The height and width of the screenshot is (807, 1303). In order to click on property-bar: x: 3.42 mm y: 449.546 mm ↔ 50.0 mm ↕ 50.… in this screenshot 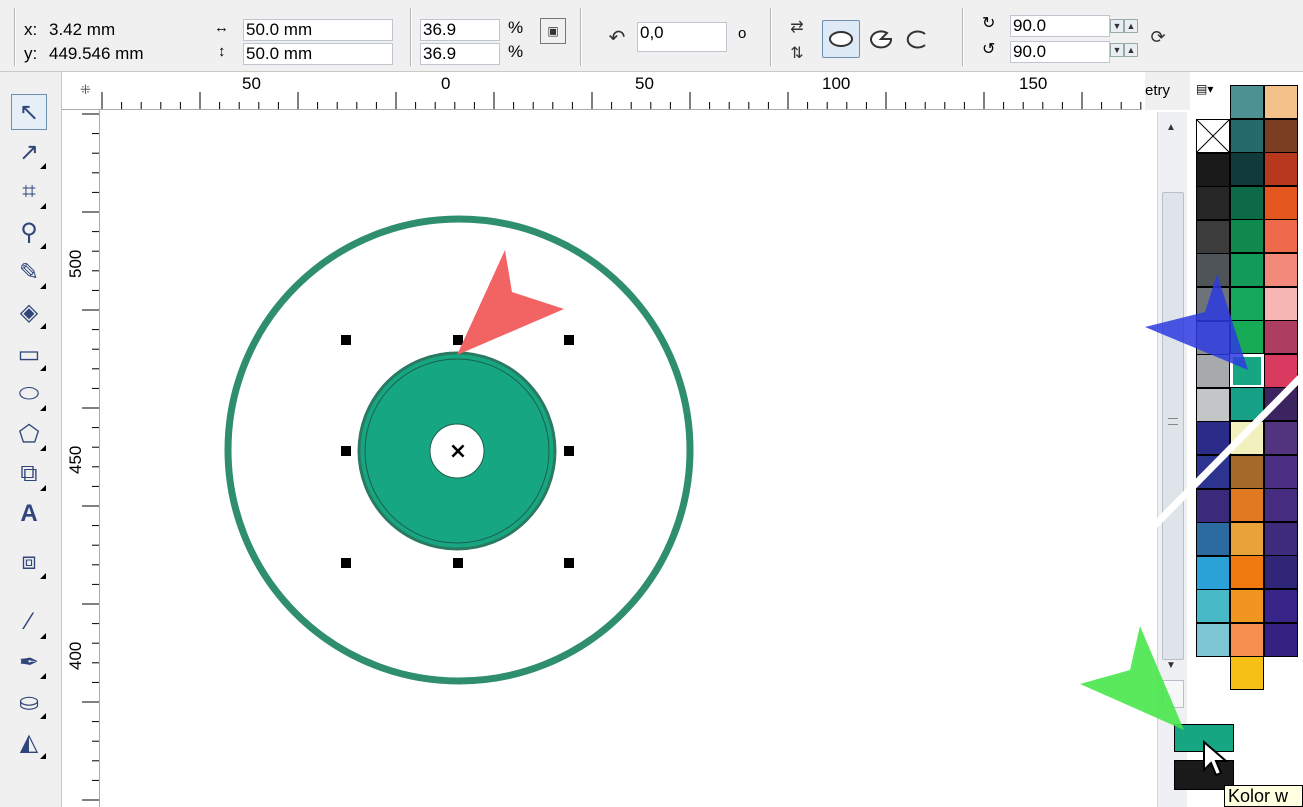, I will do `click(651, 36)`.